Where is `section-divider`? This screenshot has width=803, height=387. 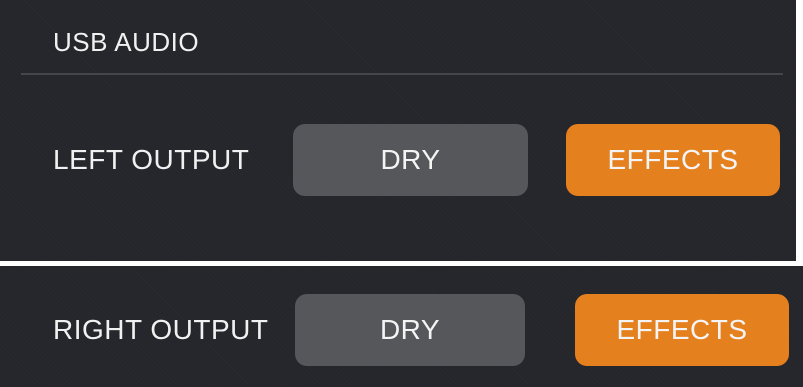
section-divider is located at coordinates (402, 74).